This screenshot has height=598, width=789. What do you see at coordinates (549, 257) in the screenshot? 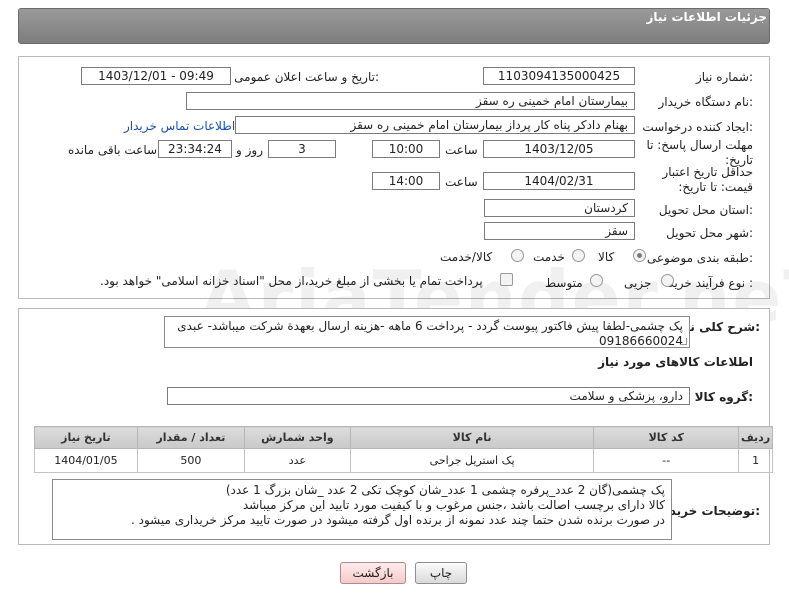
I see `category-service-label: خدمت` at bounding box center [549, 257].